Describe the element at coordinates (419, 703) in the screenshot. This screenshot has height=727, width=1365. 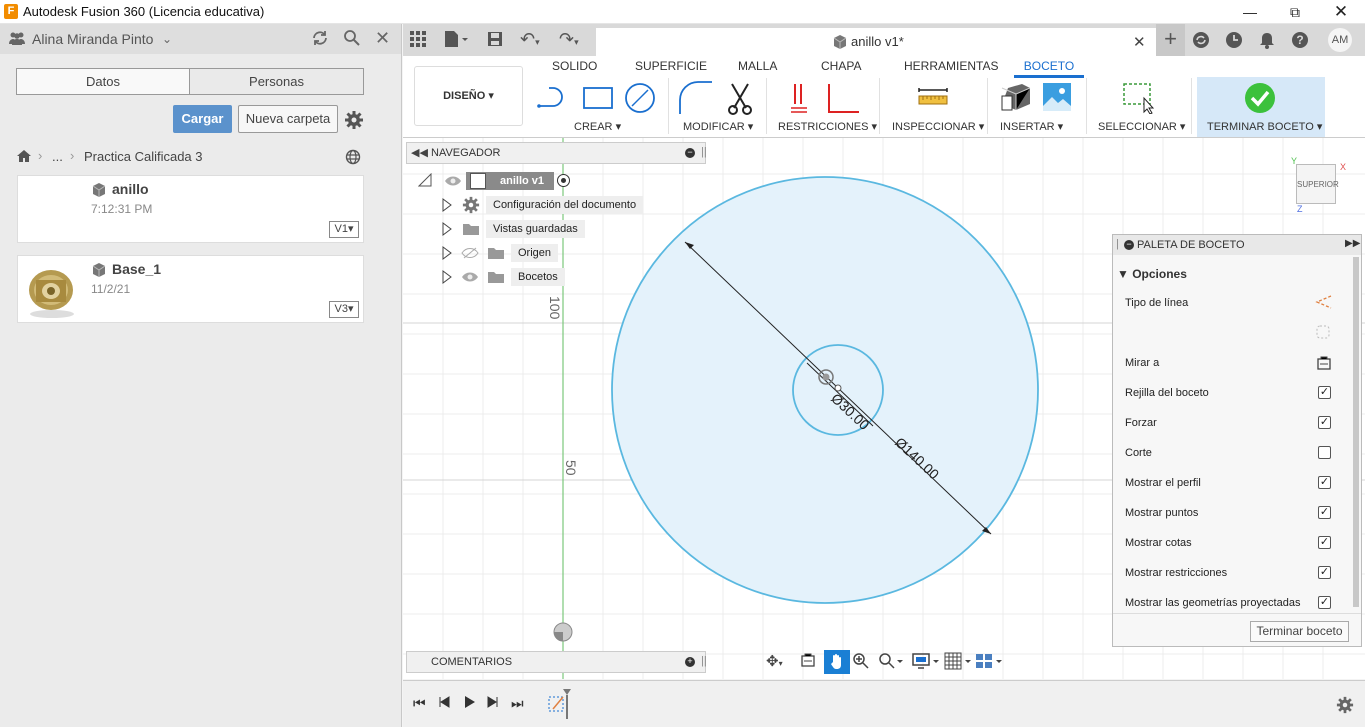
I see `first-step-icon: ⏮` at that location.